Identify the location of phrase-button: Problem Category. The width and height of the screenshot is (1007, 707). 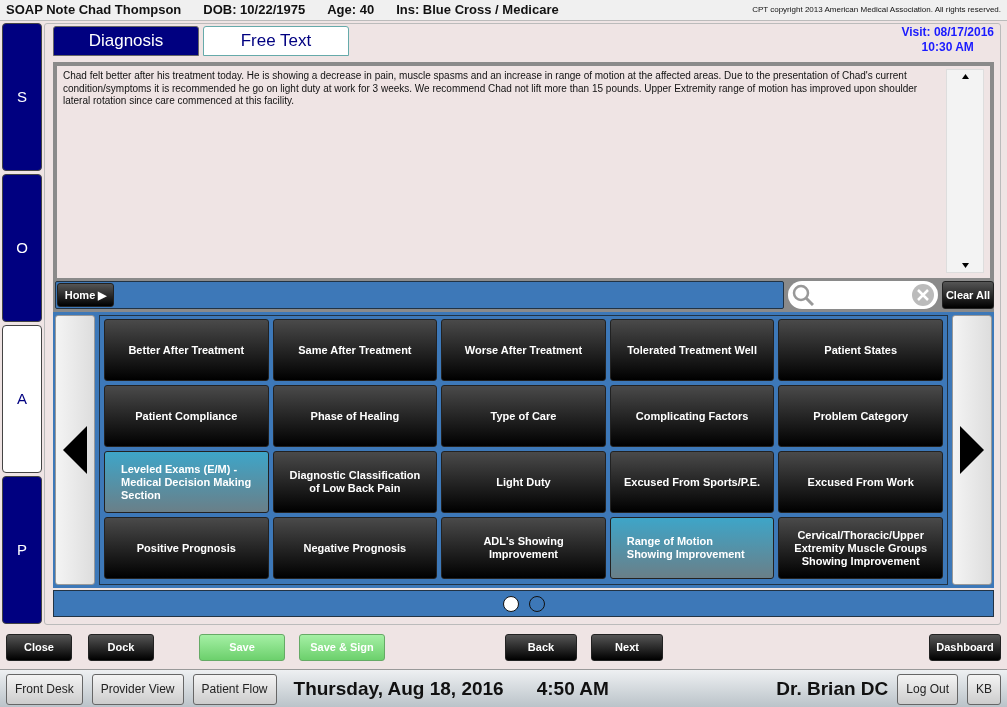
(860, 416).